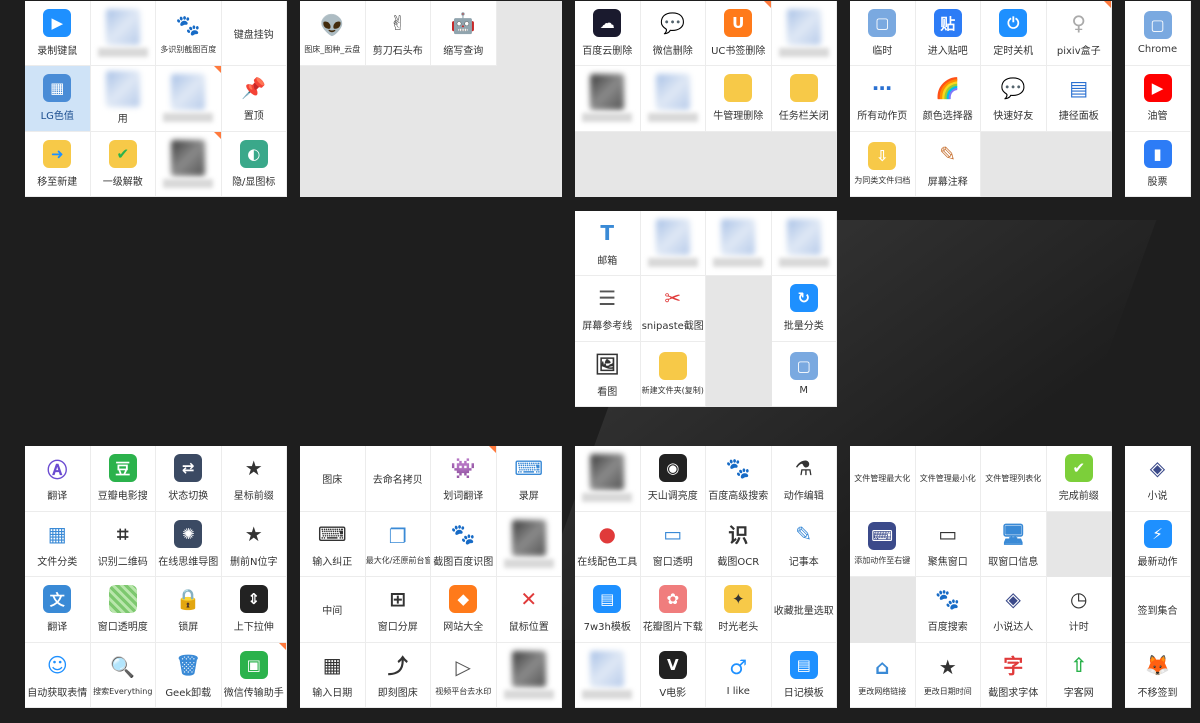 Image resolution: width=1200 pixels, height=723 pixels. I want to click on action-tile: 签到集合, so click(1158, 610).